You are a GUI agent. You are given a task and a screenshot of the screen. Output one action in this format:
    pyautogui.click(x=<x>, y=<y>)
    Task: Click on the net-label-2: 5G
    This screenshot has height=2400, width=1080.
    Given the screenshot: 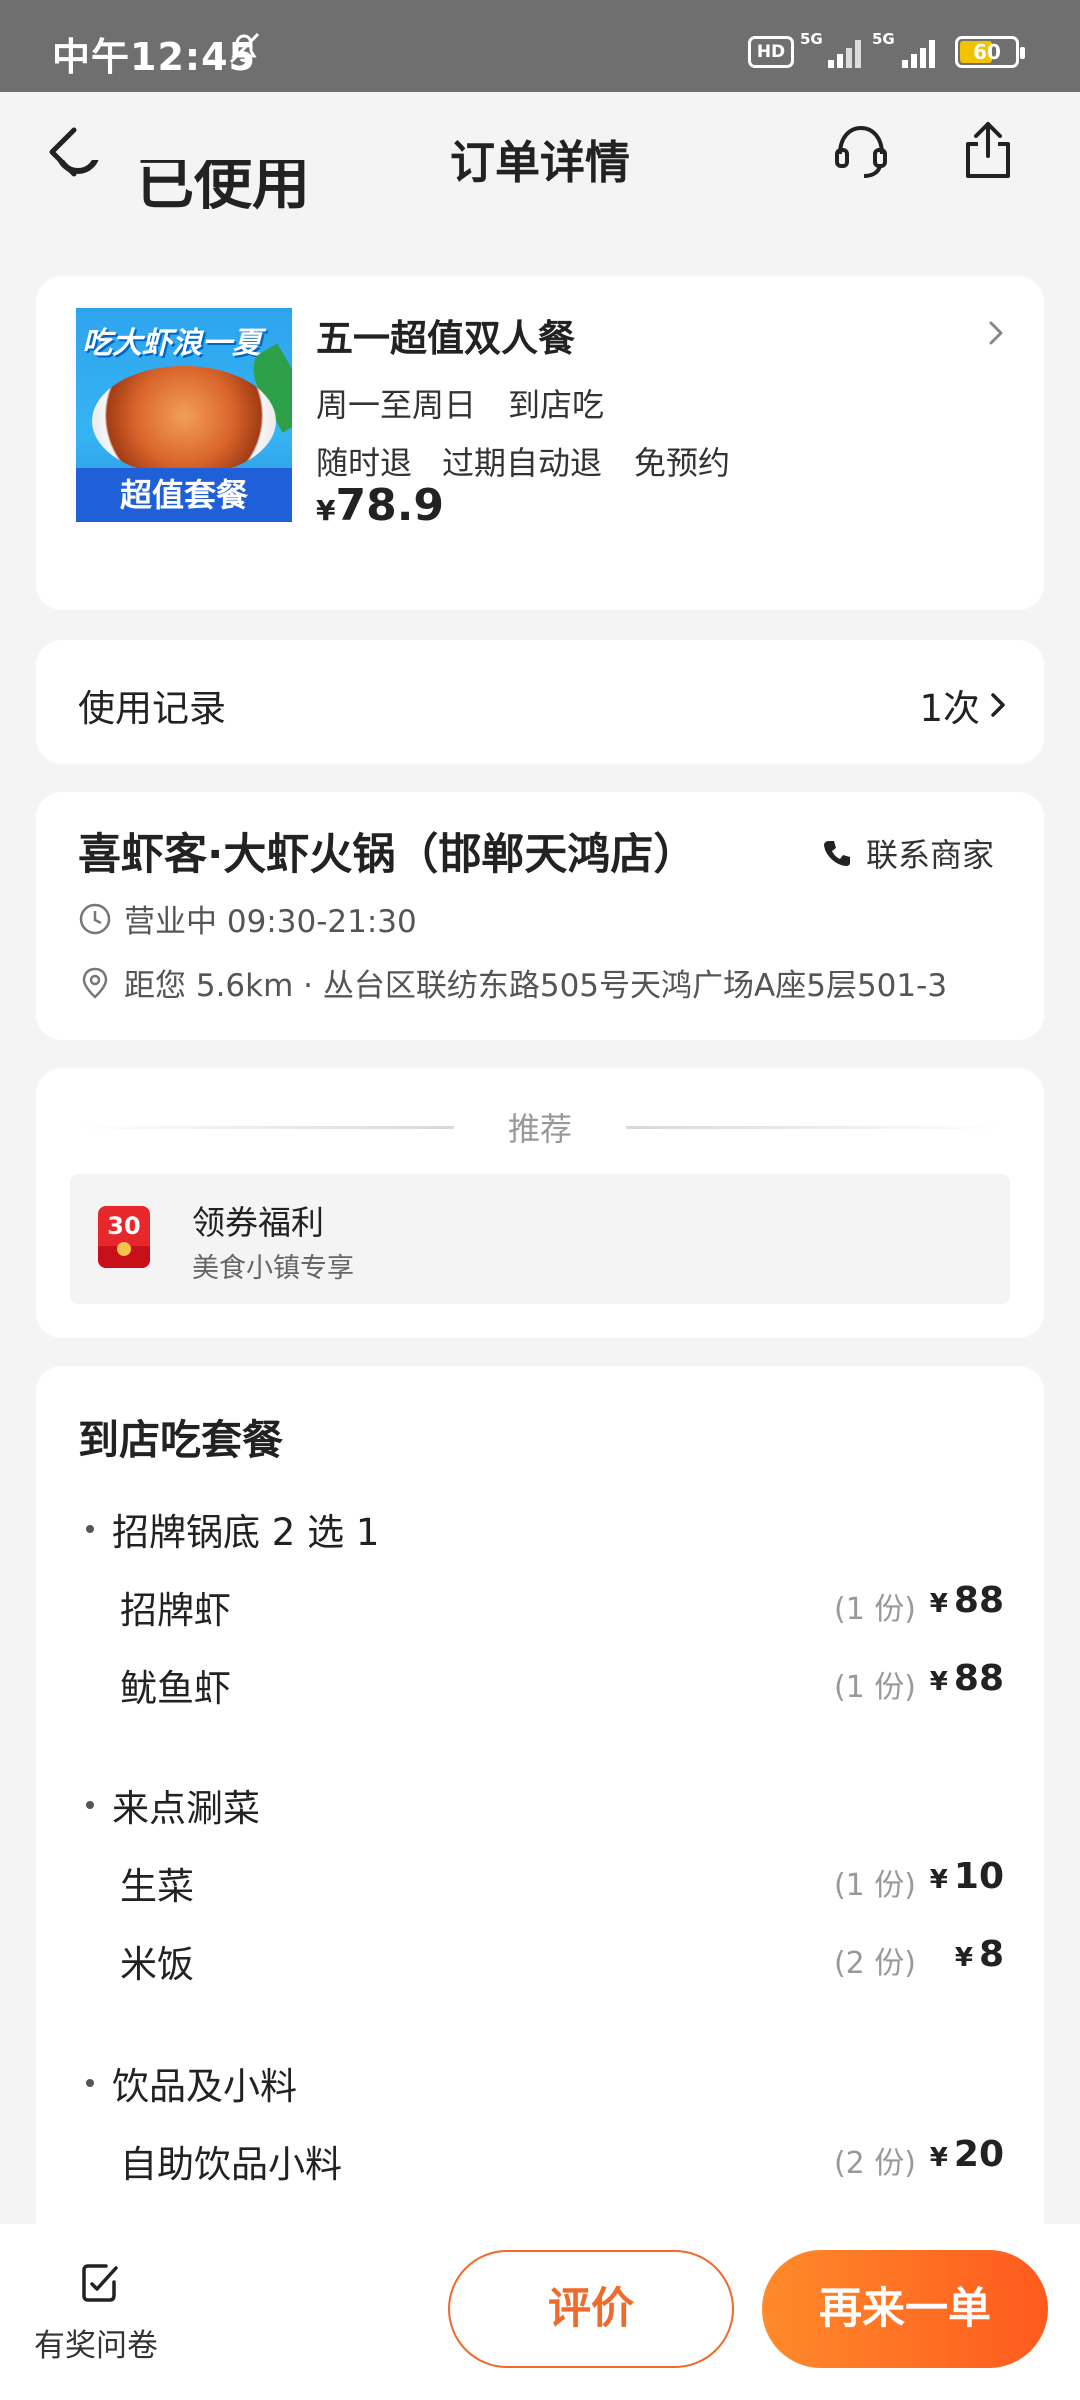 What is the action you would take?
    pyautogui.click(x=883, y=39)
    